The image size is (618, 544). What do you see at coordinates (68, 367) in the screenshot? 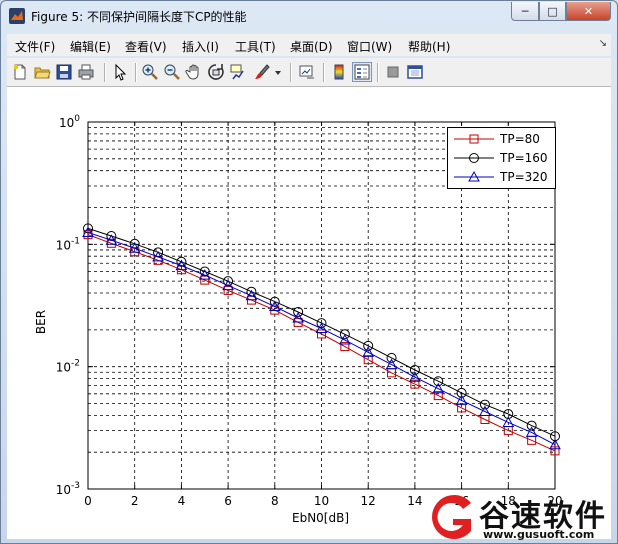
I see `y-tick-label: 10-2` at bounding box center [68, 367].